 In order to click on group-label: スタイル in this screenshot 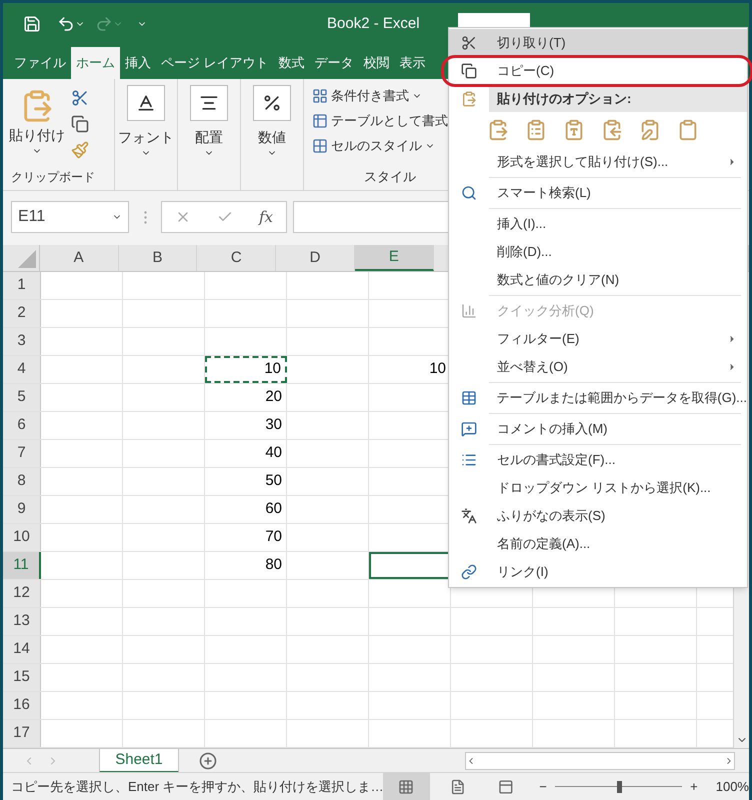, I will do `click(390, 177)`.